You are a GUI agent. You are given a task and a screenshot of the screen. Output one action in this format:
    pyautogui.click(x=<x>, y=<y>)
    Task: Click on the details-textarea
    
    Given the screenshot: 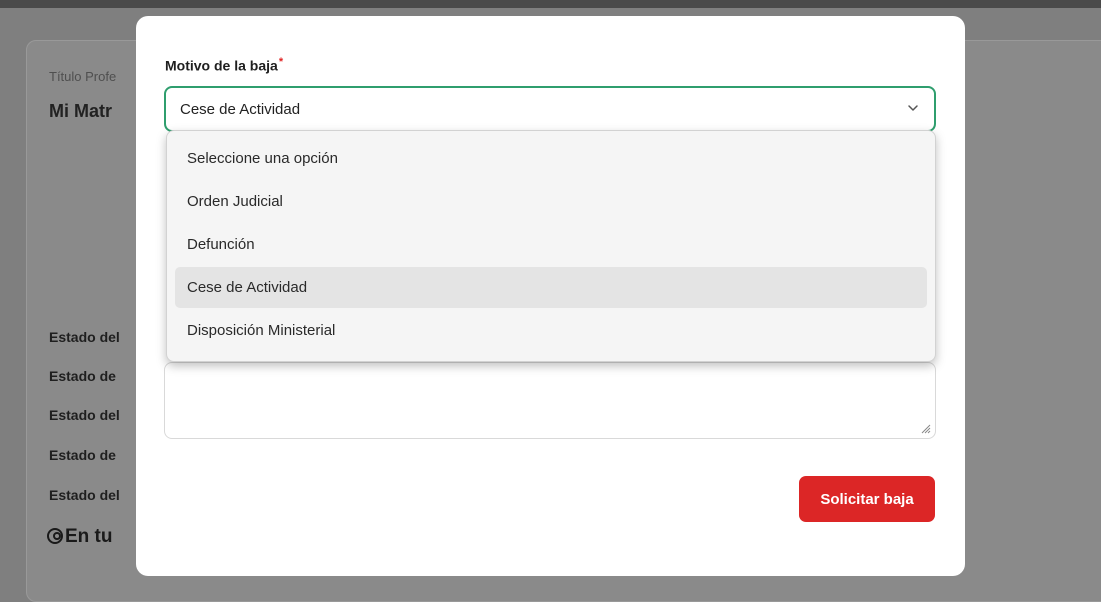 What is the action you would take?
    pyautogui.click(x=550, y=400)
    